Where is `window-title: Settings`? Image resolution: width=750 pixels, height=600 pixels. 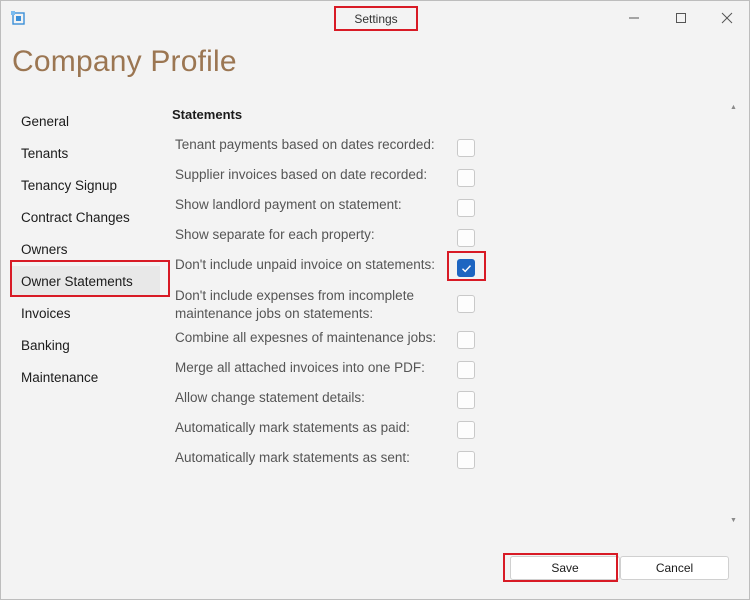
window-title: Settings is located at coordinates (376, 18).